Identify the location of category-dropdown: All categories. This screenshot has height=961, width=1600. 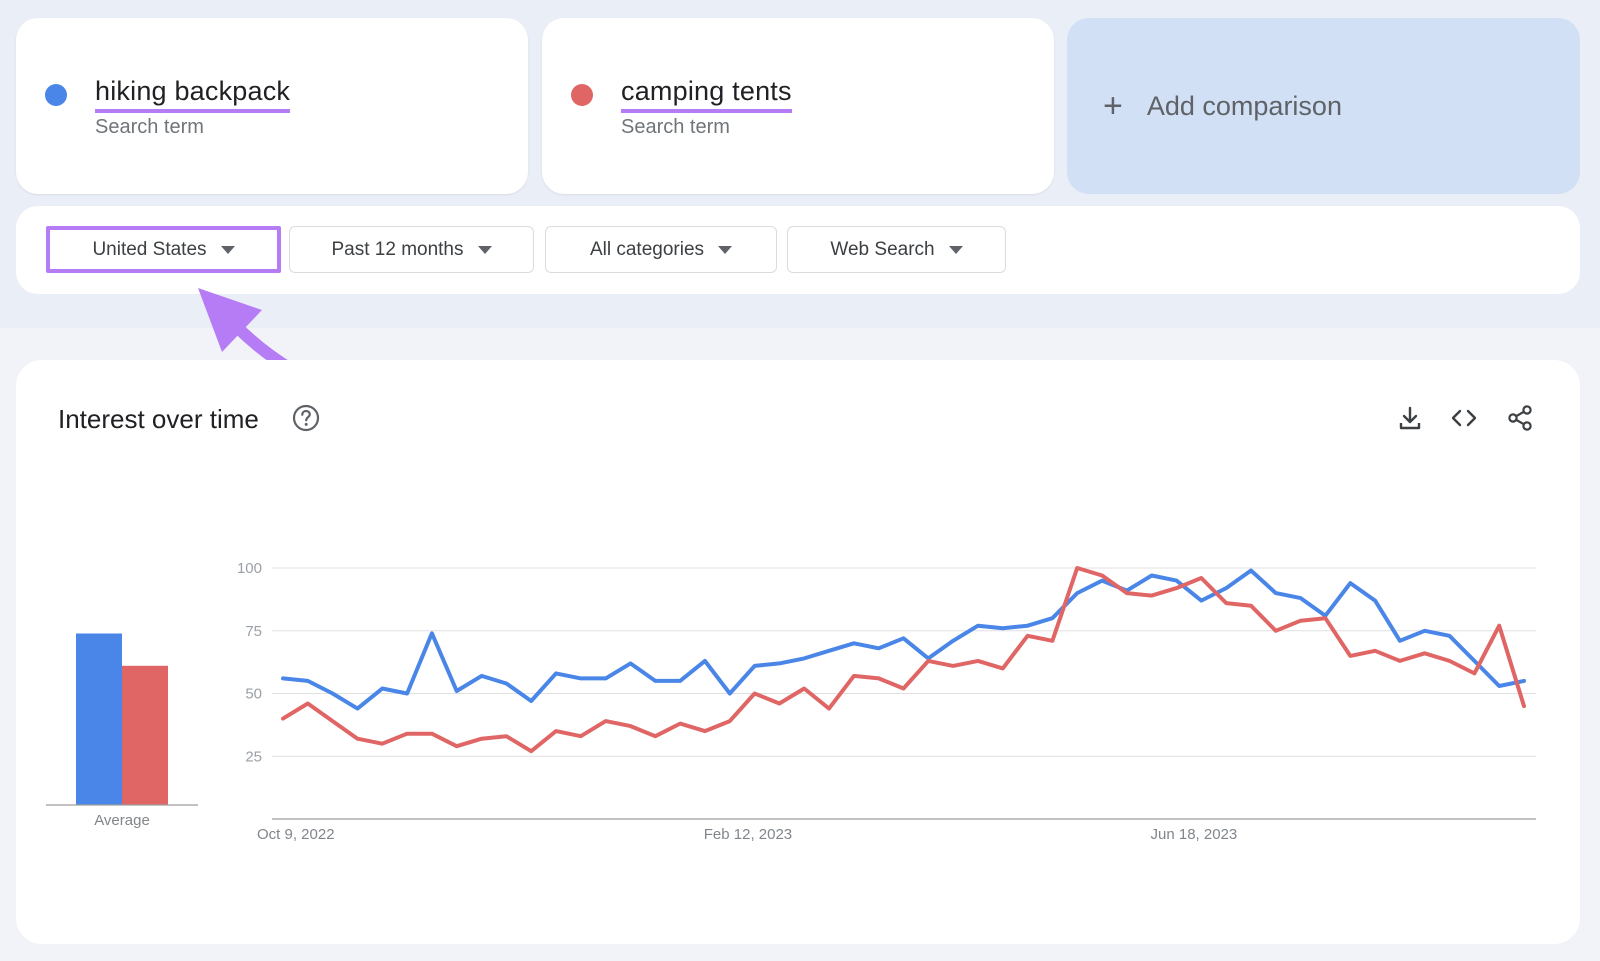
(661, 249).